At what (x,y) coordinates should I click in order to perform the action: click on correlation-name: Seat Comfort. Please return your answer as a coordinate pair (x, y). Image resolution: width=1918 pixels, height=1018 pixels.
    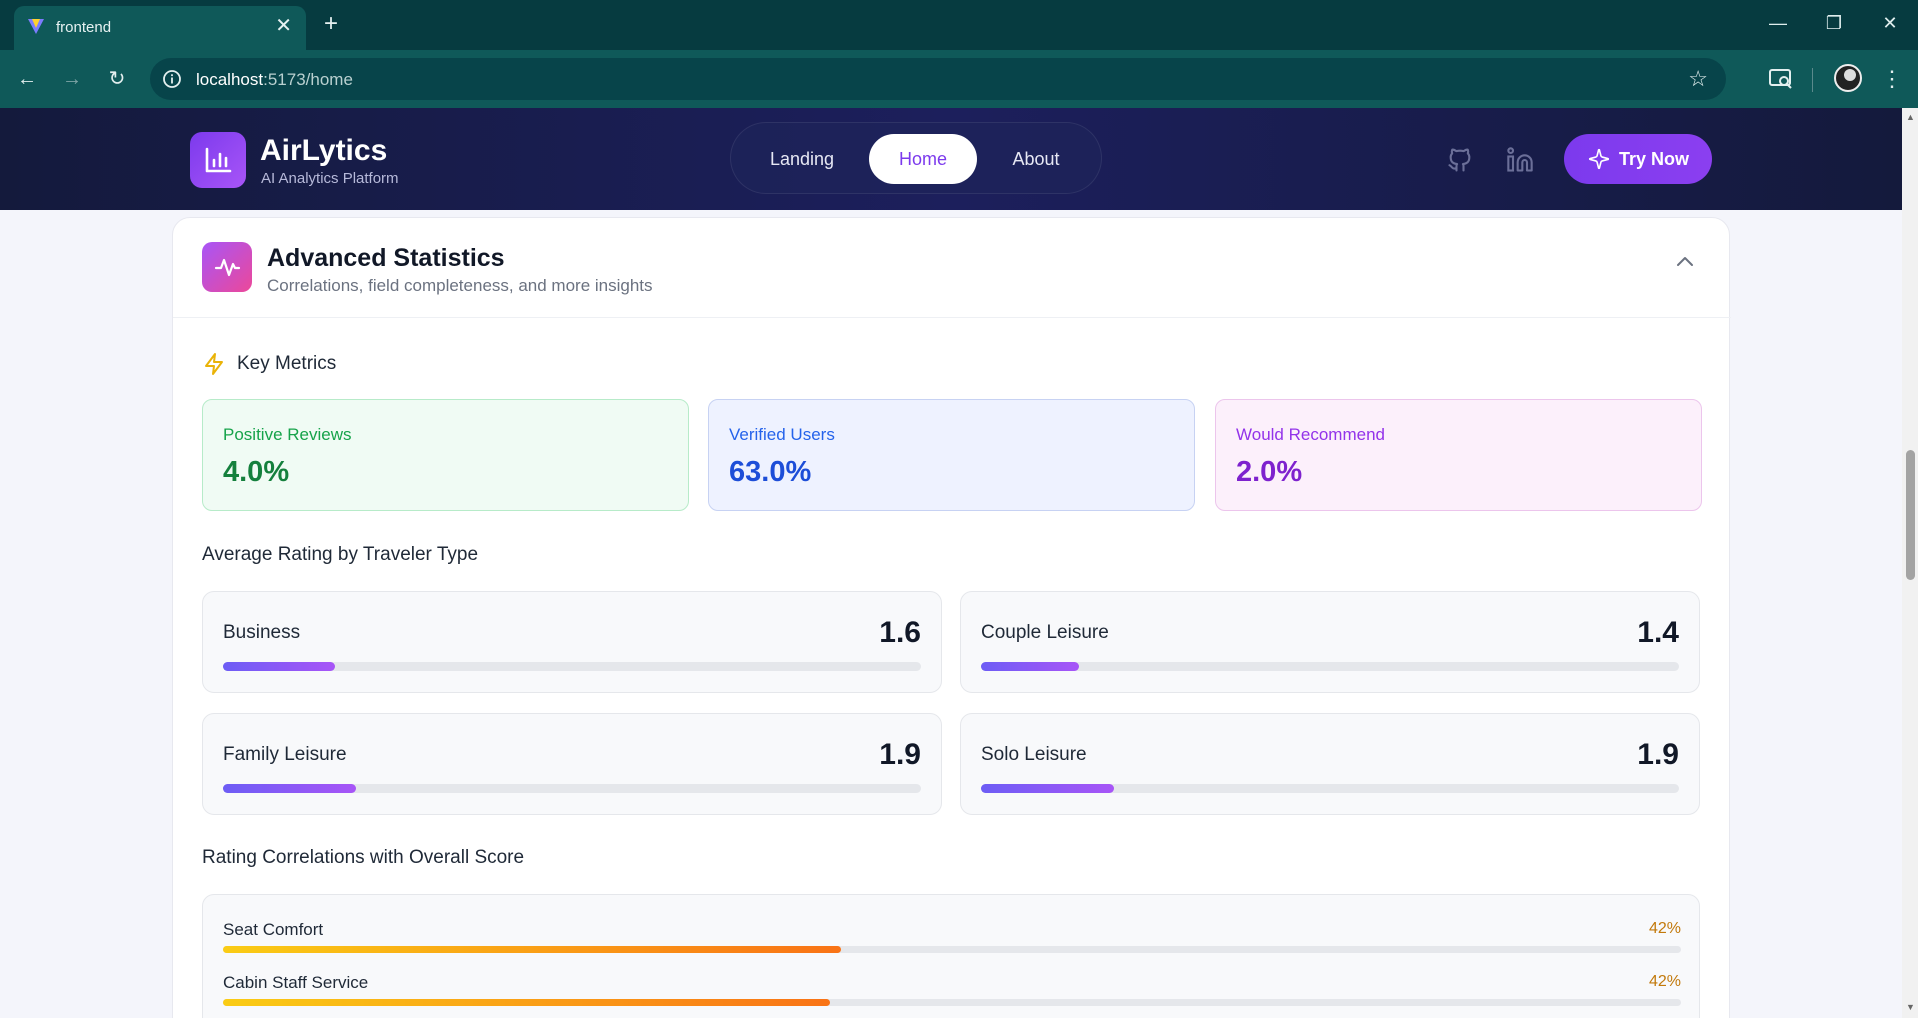
    Looking at the image, I should click on (273, 929).